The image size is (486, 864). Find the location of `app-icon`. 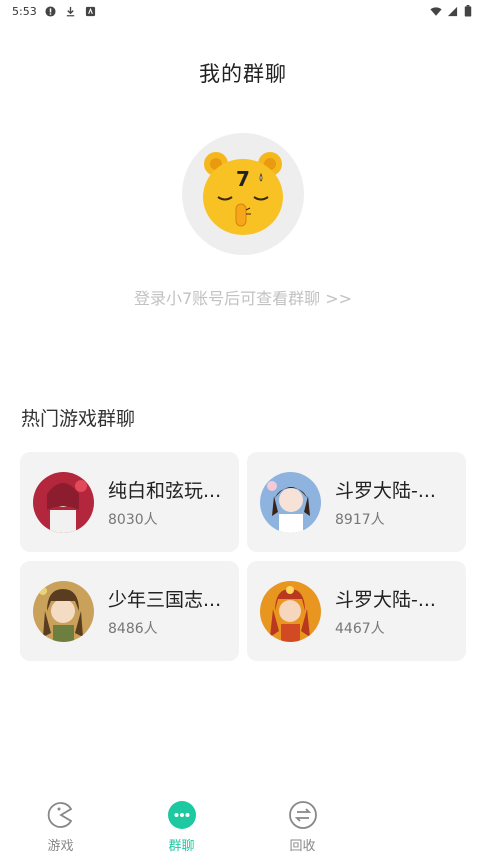

app-icon is located at coordinates (91, 11).